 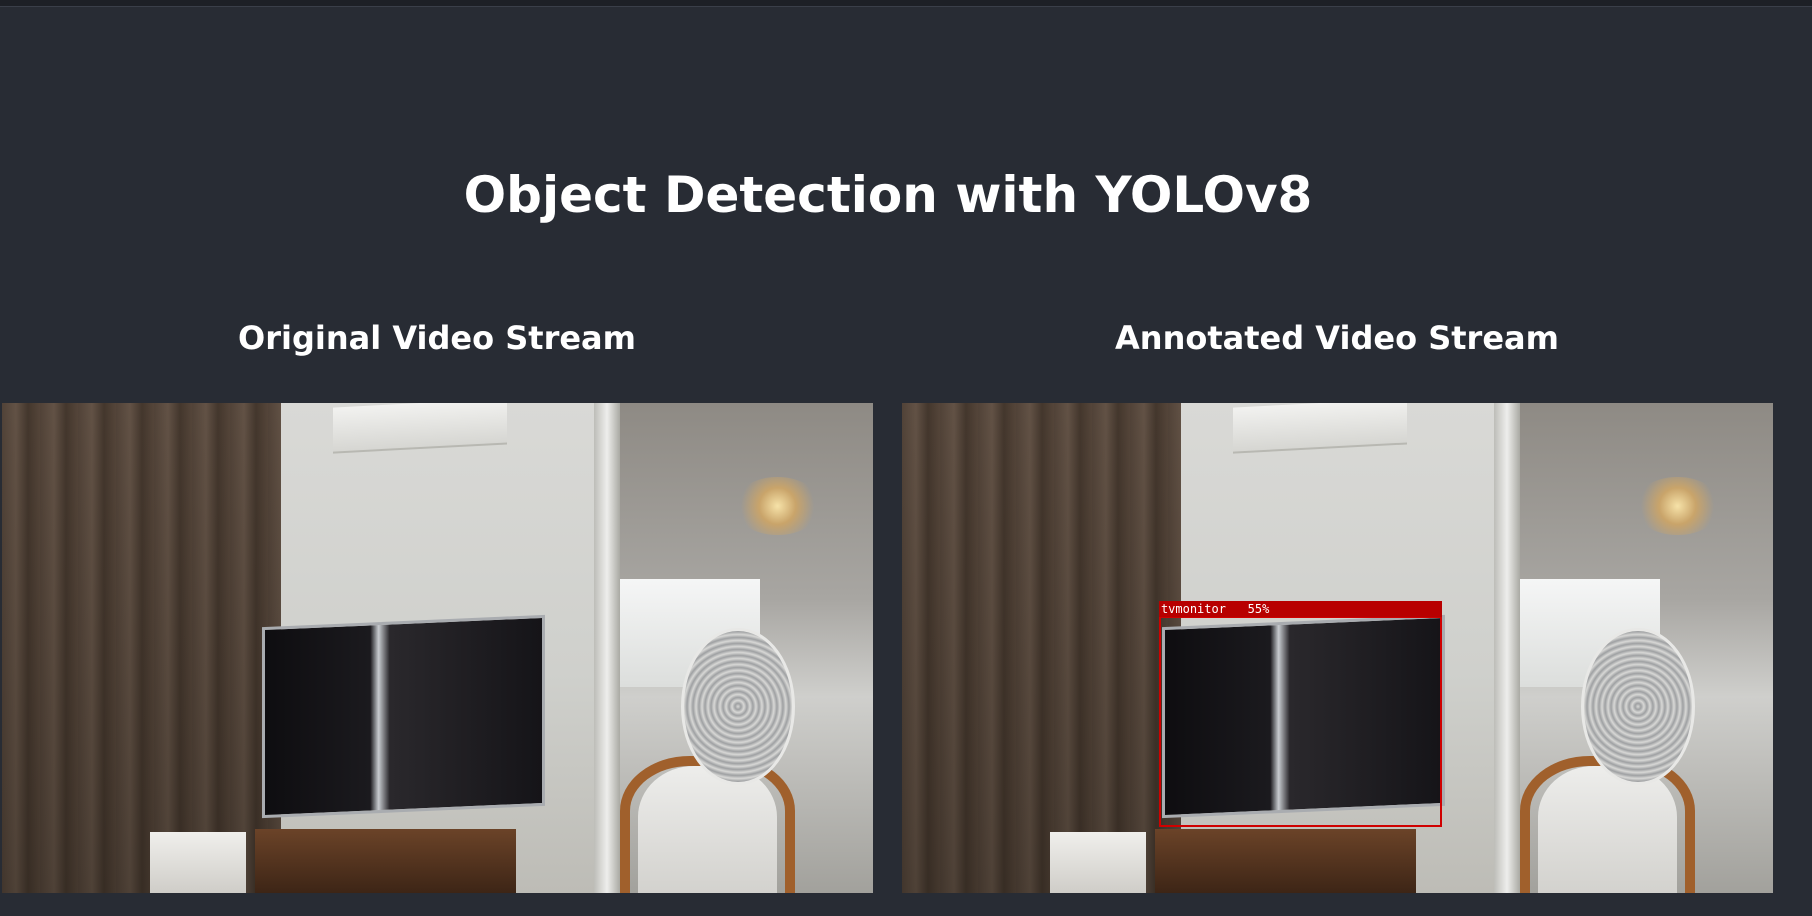 I want to click on scene-tv, so click(x=403, y=716).